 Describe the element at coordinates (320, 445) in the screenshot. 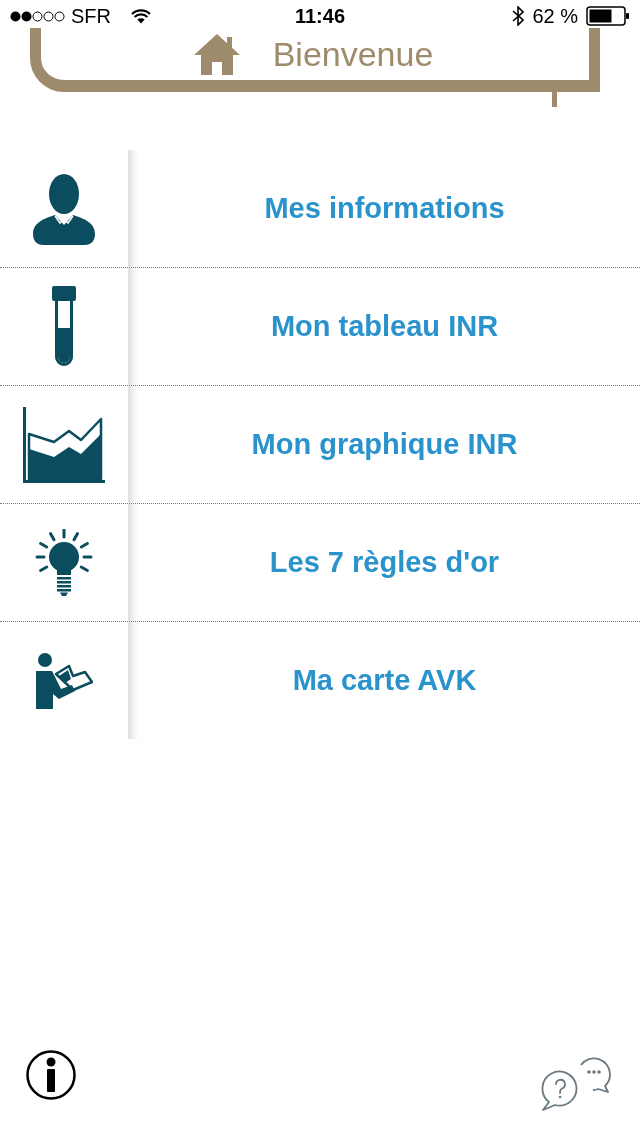

I see `menu-item: Mon graphique INR` at that location.